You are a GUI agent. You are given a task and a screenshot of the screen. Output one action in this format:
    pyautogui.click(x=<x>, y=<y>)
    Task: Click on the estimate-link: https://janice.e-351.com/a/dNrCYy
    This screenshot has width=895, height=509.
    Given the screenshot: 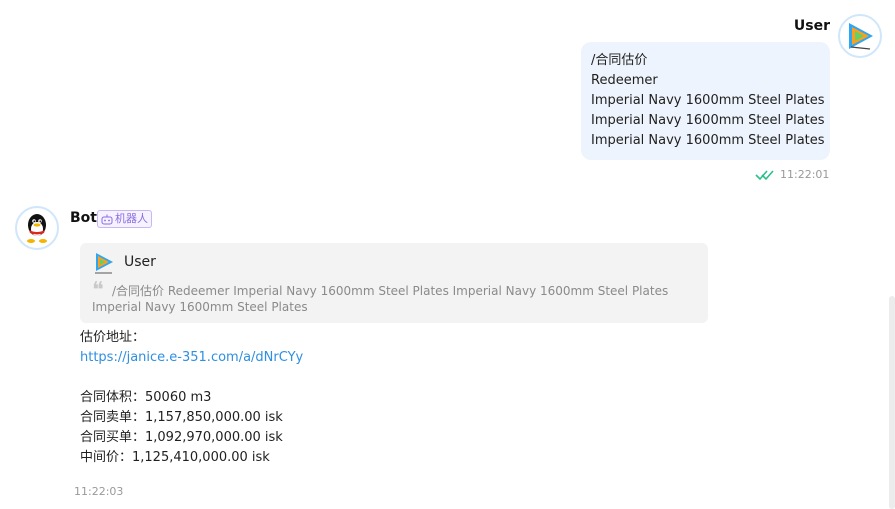 What is the action you would take?
    pyautogui.click(x=191, y=358)
    